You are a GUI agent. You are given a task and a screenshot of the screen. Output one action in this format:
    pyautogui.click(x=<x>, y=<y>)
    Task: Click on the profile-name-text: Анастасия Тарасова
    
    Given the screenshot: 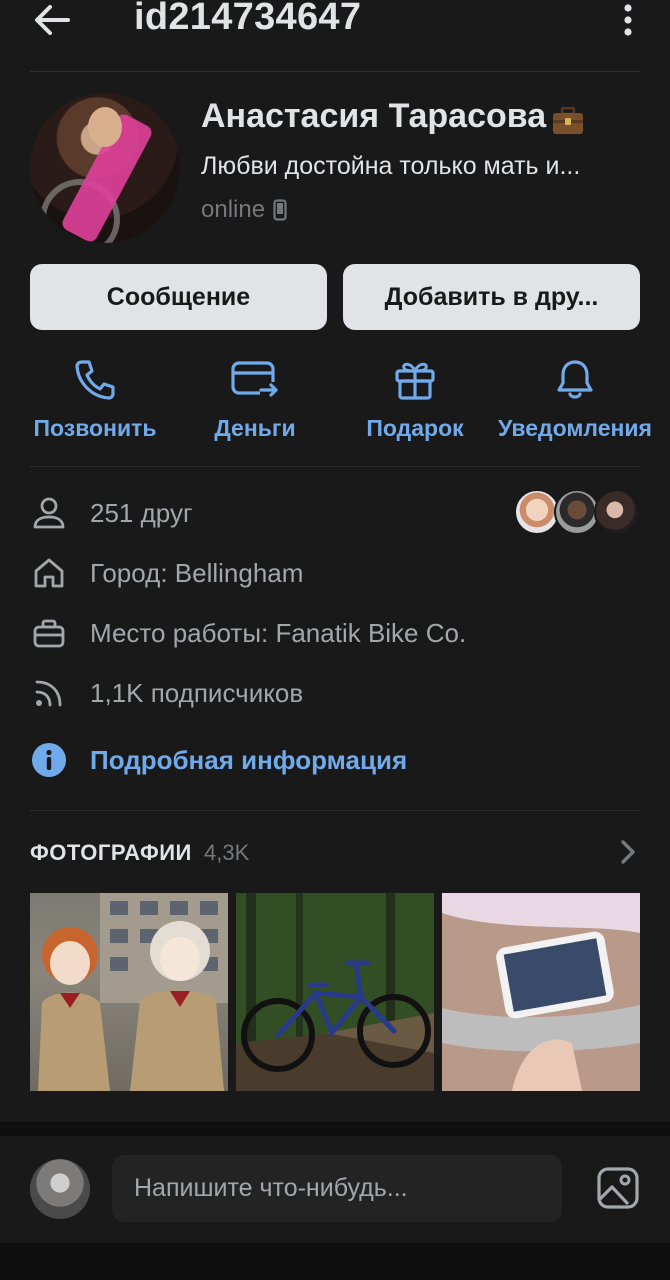 What is the action you would take?
    pyautogui.click(x=374, y=116)
    